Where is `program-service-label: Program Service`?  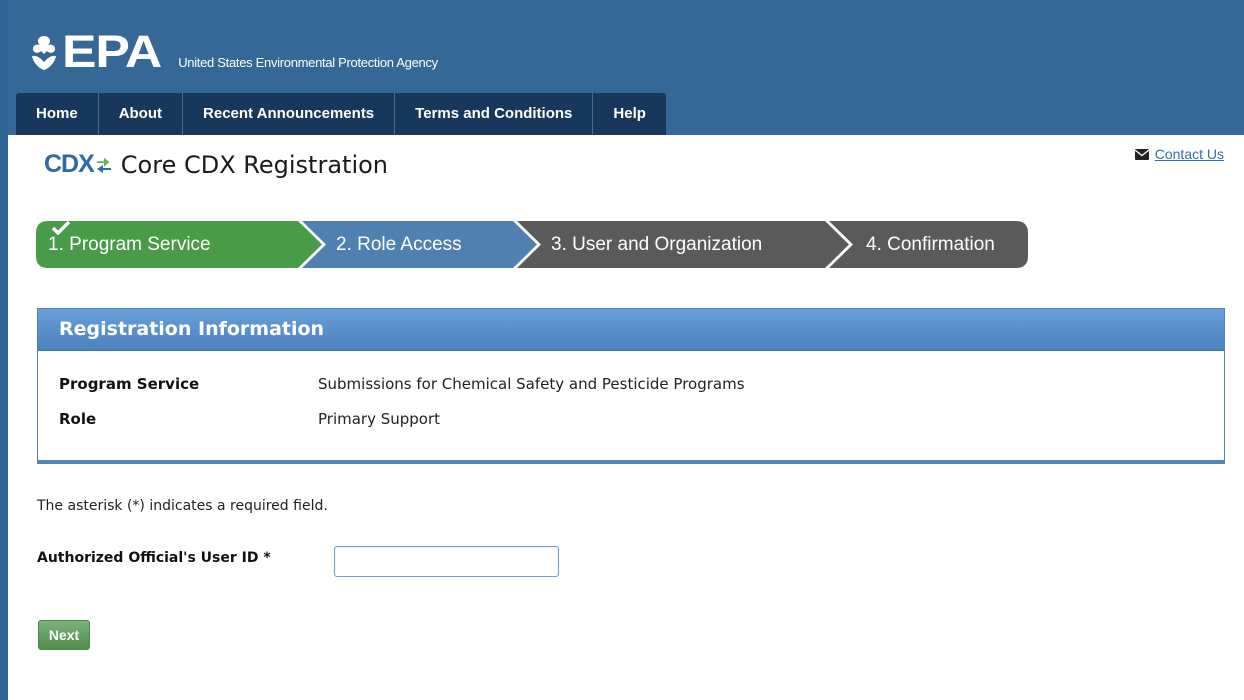
program-service-label: Program Service is located at coordinates (129, 384).